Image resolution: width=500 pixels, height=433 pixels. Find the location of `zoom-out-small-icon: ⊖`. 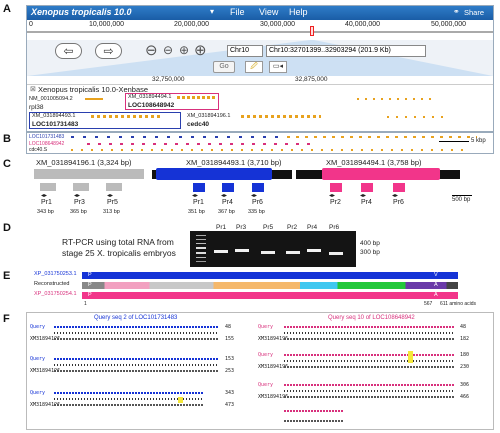

zoom-out-small-icon: ⊖ is located at coordinates (168, 50).